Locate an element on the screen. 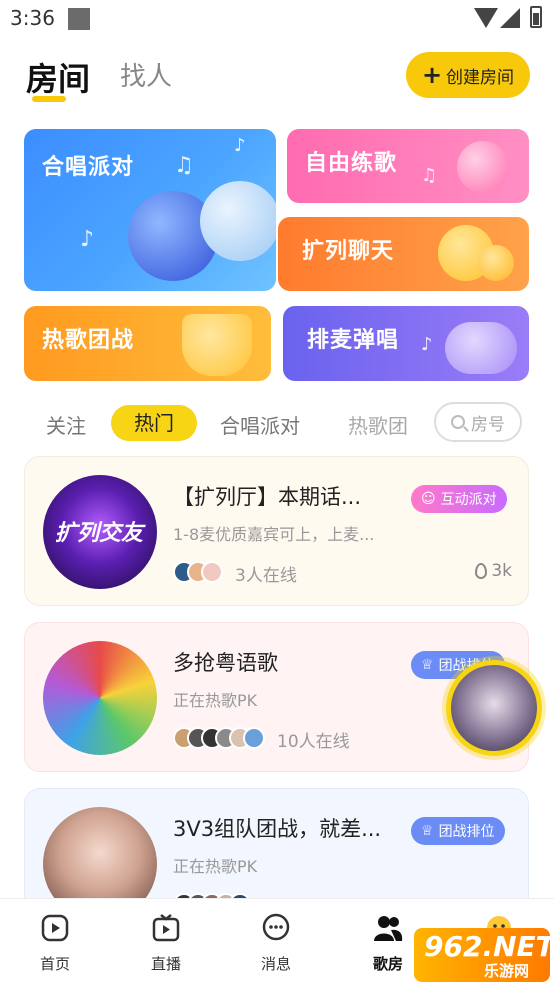 Image resolution: width=554 pixels, height=984 pixels. watermark-brand: 962.NET is located at coordinates (489, 946).